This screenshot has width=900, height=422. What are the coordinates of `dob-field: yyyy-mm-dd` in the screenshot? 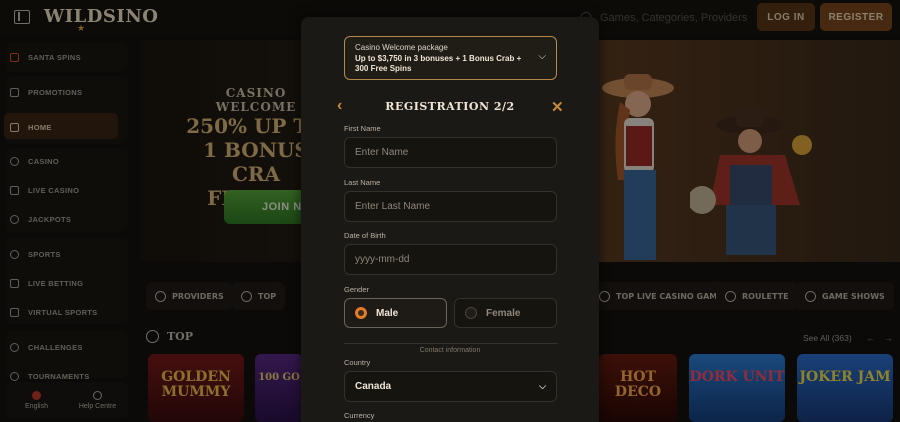 It's located at (450, 259).